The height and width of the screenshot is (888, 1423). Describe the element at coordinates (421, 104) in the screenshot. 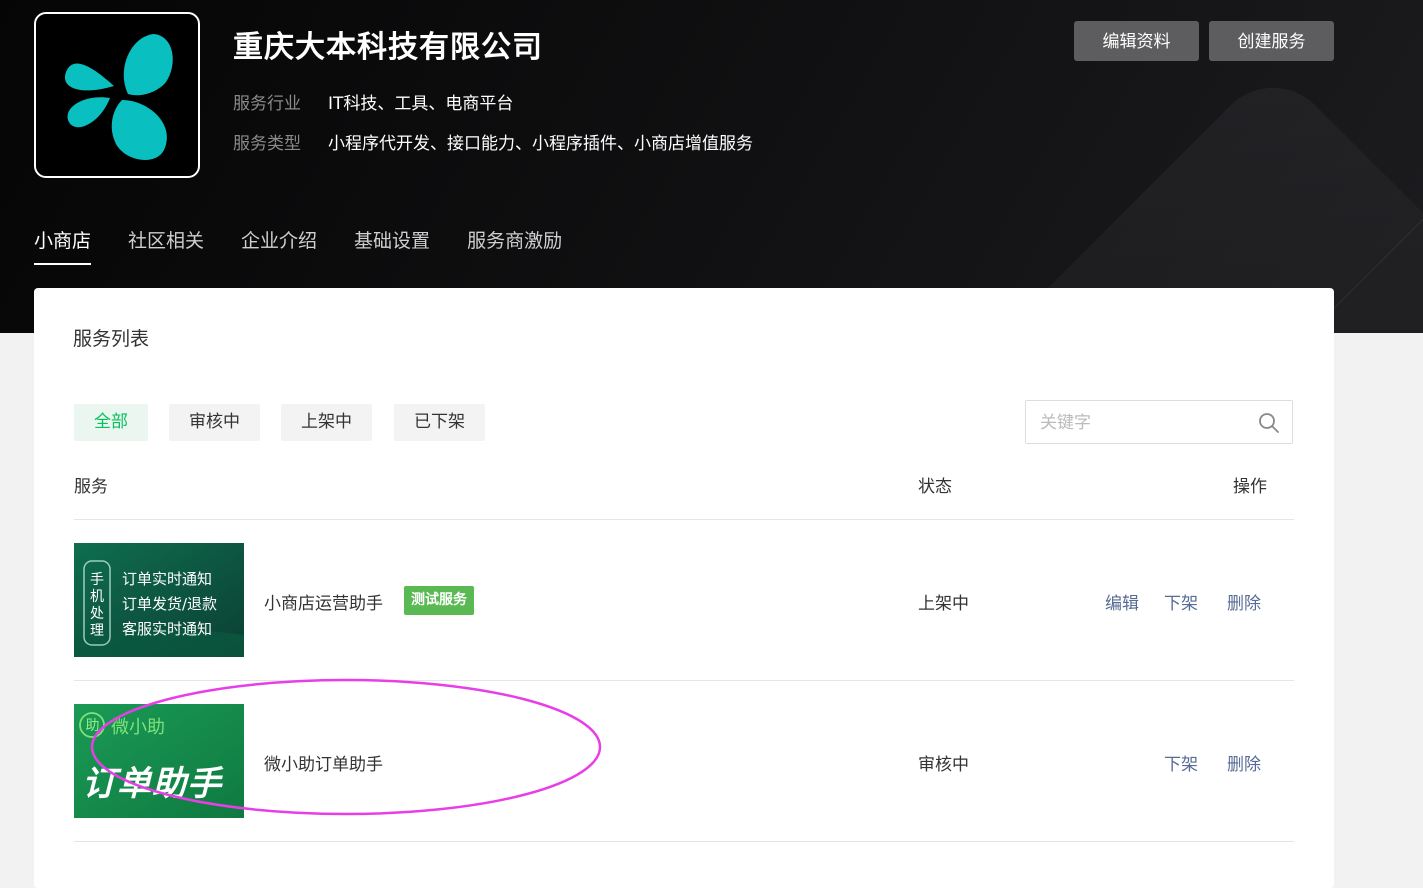

I see `industry-value: IT科技、工具、电商平台` at that location.